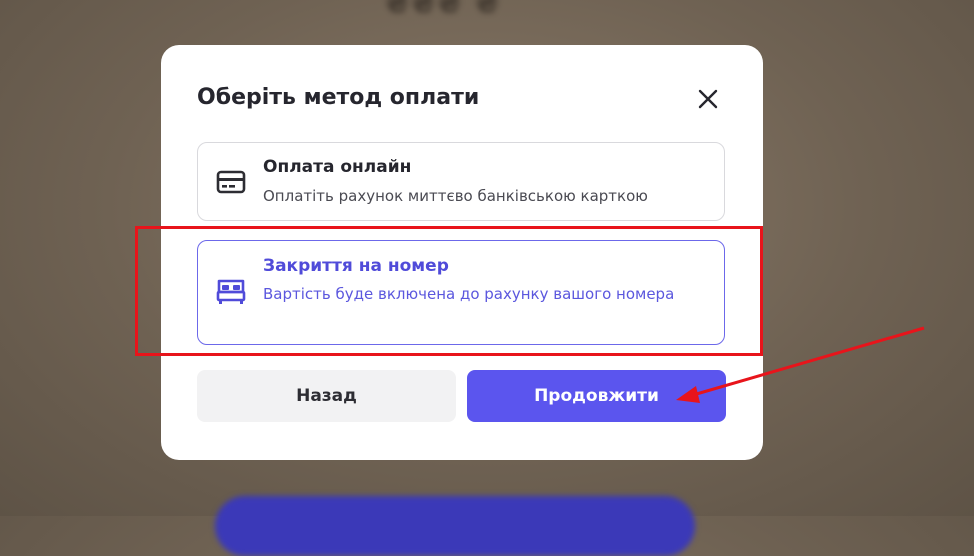 Image resolution: width=974 pixels, height=556 pixels. I want to click on credit-card-icon, so click(231, 184).